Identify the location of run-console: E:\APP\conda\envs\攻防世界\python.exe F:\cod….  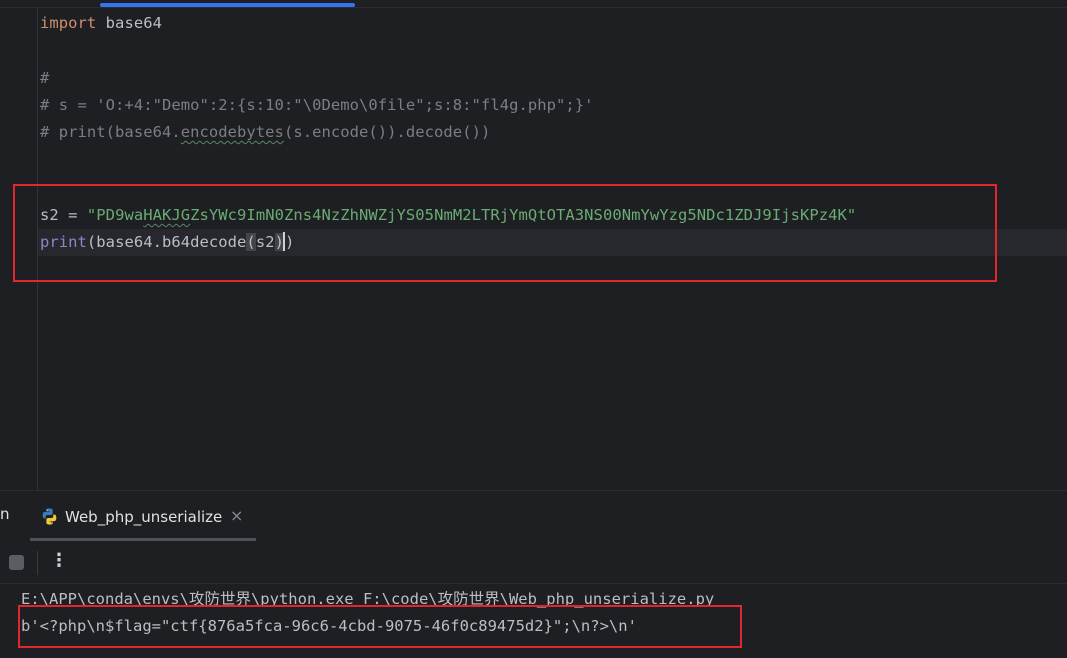
(533, 621).